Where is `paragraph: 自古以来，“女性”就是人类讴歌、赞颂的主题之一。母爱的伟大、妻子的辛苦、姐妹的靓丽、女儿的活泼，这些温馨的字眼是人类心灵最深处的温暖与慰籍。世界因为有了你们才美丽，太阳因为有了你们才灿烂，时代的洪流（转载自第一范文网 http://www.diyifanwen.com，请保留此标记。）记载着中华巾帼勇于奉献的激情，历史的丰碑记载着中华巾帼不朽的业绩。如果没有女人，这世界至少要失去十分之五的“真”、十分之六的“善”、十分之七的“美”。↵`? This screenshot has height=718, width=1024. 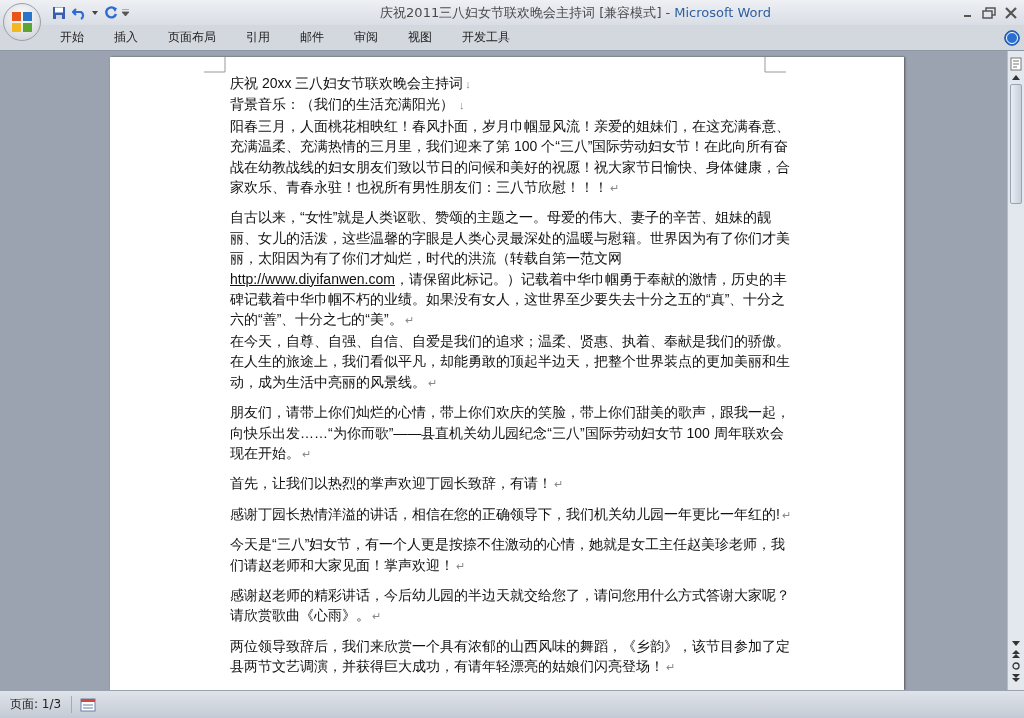 paragraph: 自古以来，“女性”就是人类讴歌、赞颂的主题之一。母爱的伟大、妻子的辛苦、姐妹的靓丽、女儿的活泼，这些温馨的字眼是人类心灵最深处的温暖与慰籍。世界因为有了你们才美丽，太阳因为有了你们才灿烂，时代的洪流（转载自第一范文网 http://www.diyifanwen.com，请保留此标记。）记载着中华巾帼勇于奉献的激情，历史的丰碑记载着中华巾帼不朽的业绩。如果没有女人，这世界至少要失去十分之五的“真”、十分之六的“善”、十分之七的“美”。↵ is located at coordinates (510, 269).